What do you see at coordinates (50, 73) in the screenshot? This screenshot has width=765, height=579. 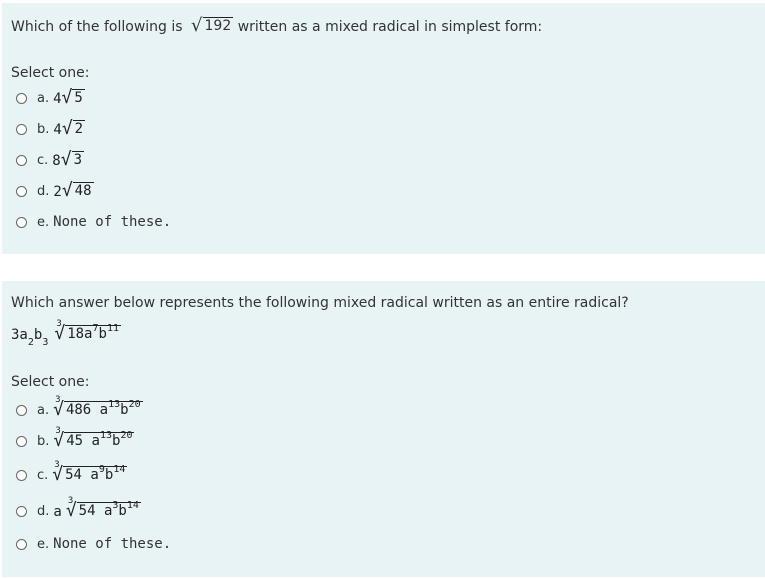 I see `question-1-select-label: Select one:` at bounding box center [50, 73].